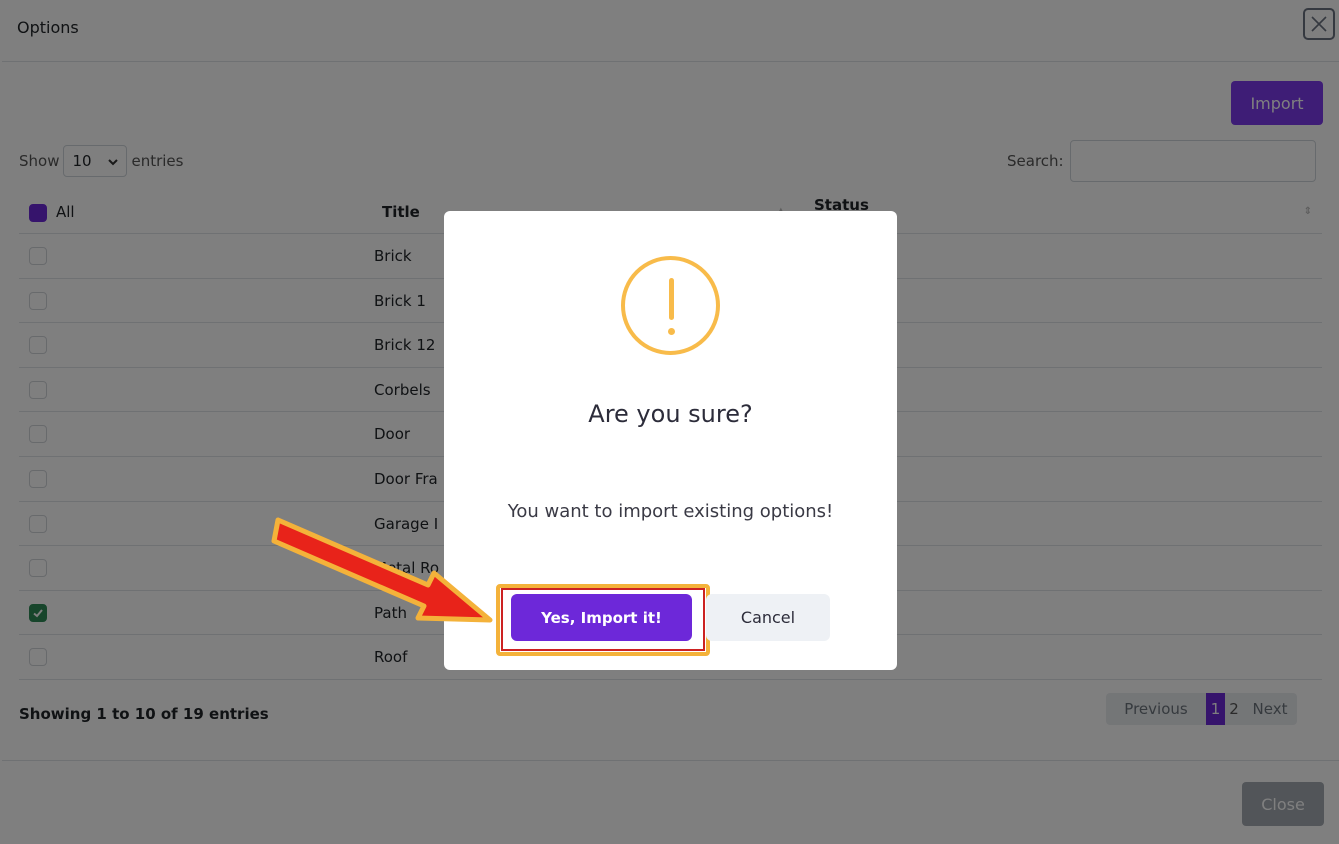 The image size is (1339, 844). What do you see at coordinates (670, 305) in the screenshot?
I see `warning-icon` at bounding box center [670, 305].